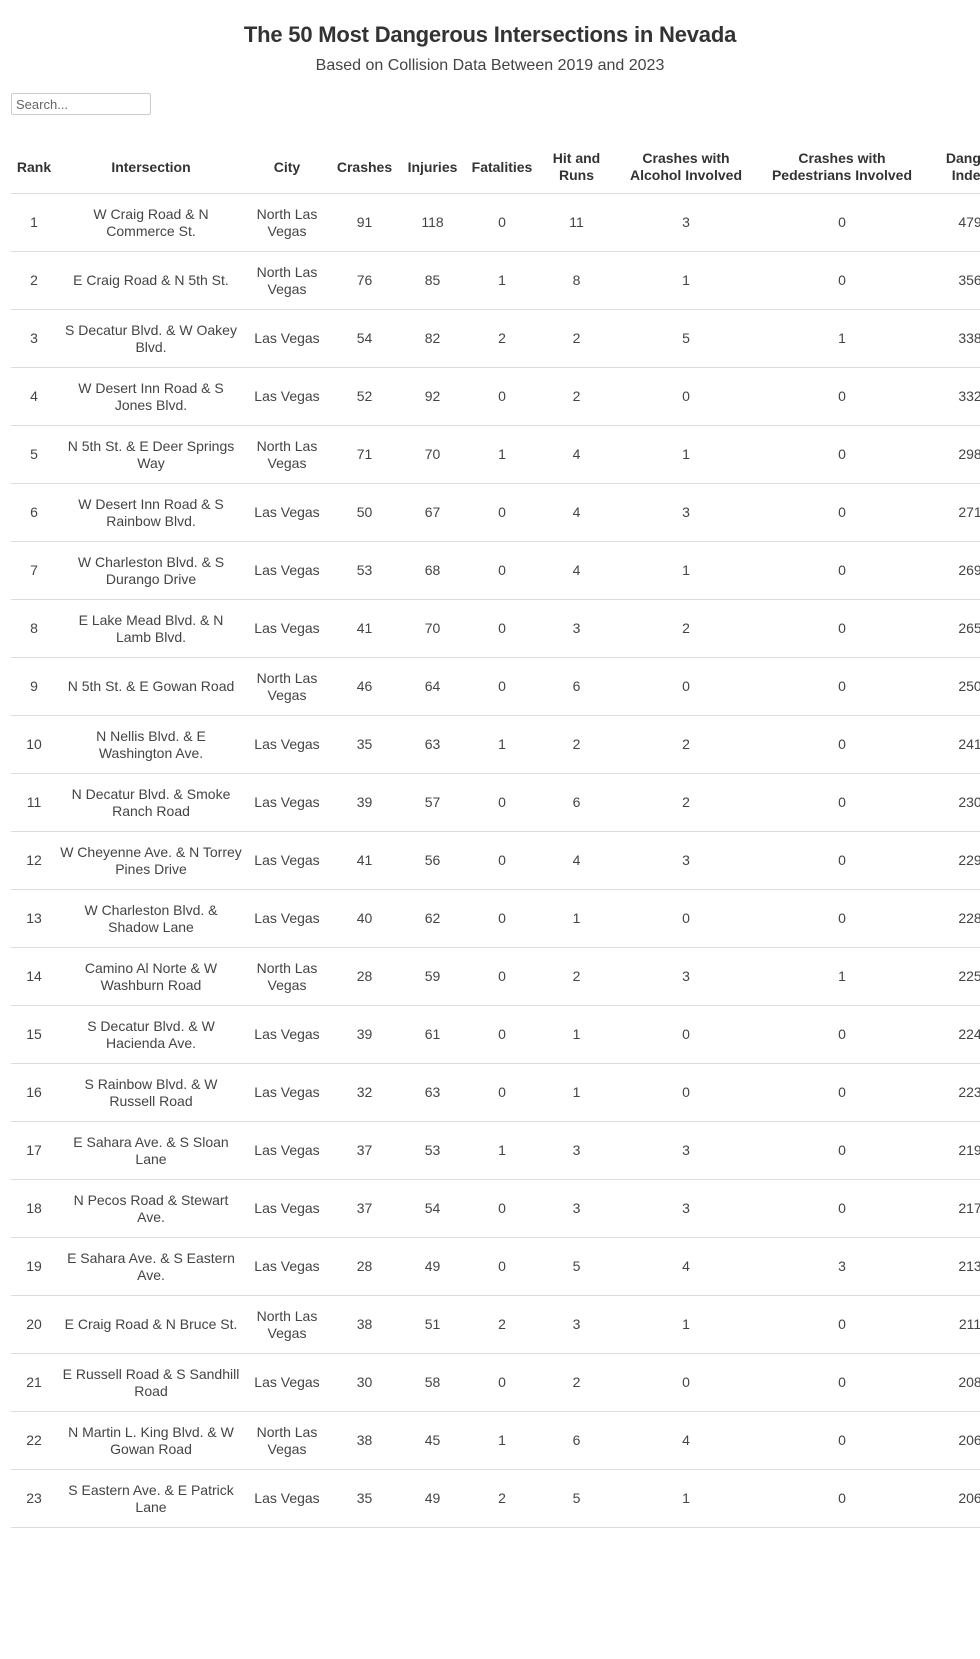  What do you see at coordinates (576, 1034) in the screenshot?
I see `cell-hit-and-runs: 1` at bounding box center [576, 1034].